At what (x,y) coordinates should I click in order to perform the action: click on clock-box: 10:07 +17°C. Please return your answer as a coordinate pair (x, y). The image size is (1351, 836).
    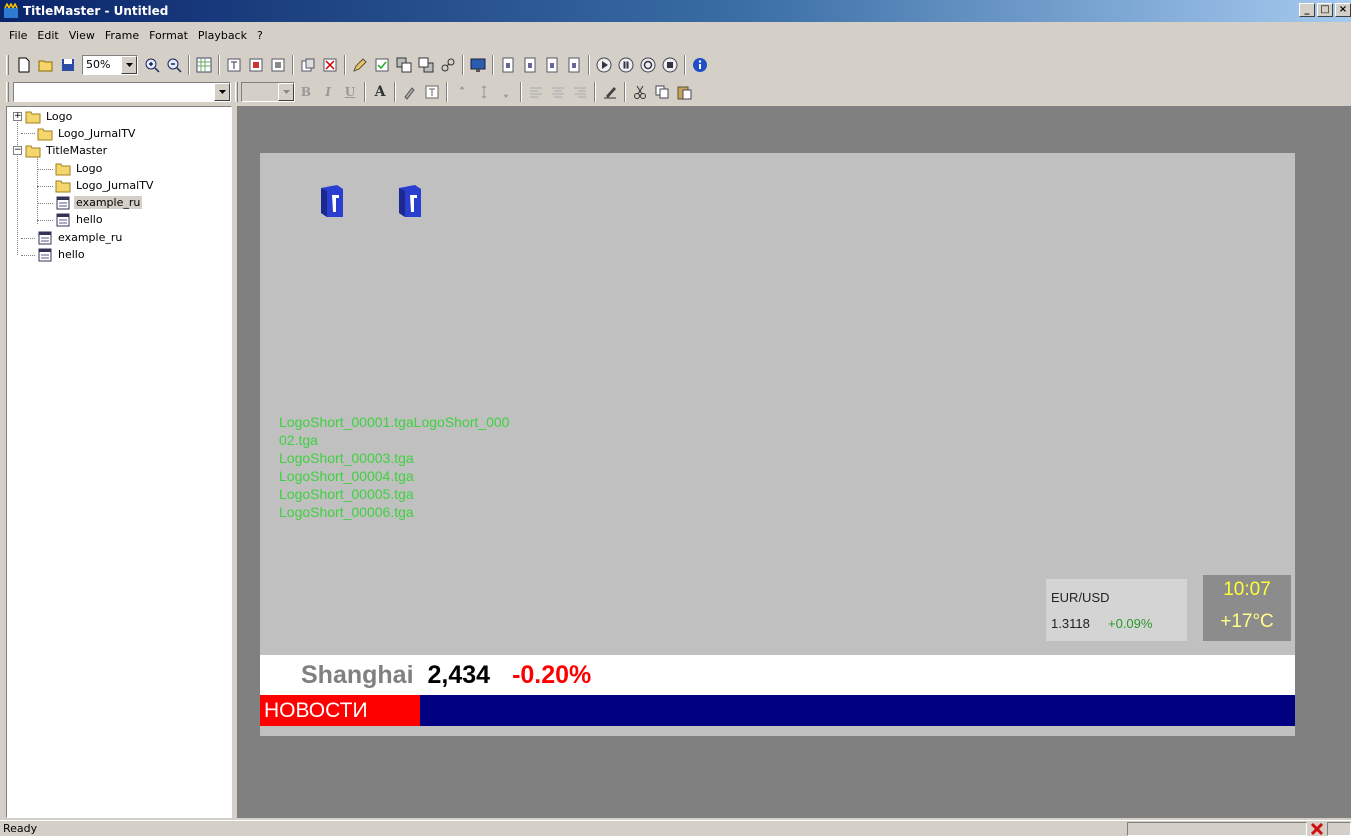
    Looking at the image, I should click on (1247, 608).